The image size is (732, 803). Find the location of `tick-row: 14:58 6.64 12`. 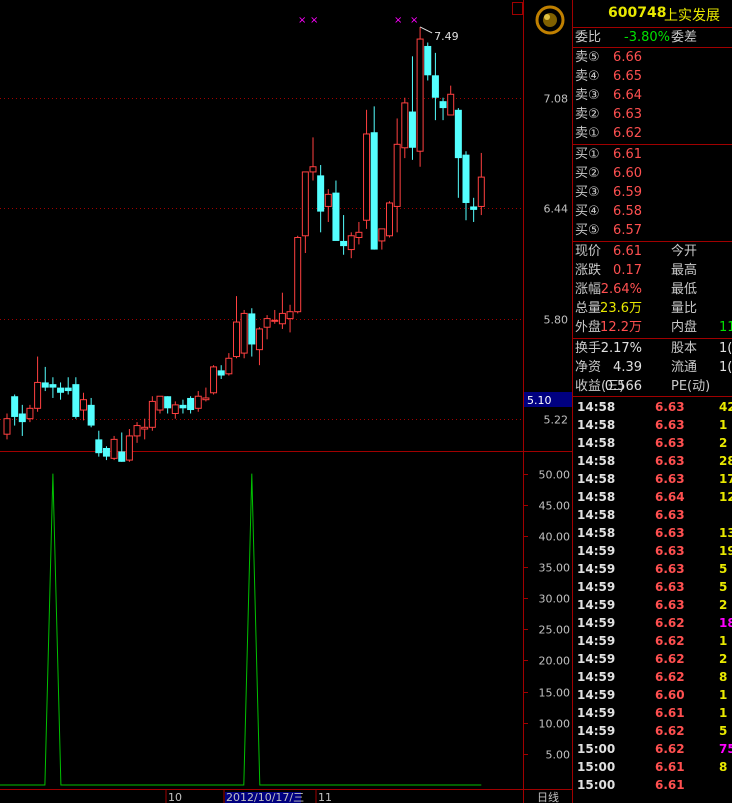

tick-row: 14:58 6.64 12 is located at coordinates (652, 497).